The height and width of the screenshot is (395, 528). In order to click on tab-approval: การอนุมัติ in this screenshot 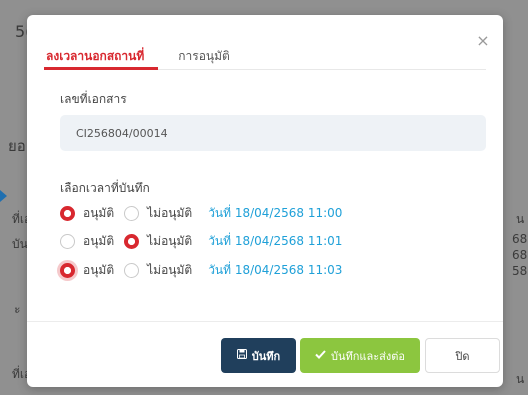, I will do `click(204, 54)`.